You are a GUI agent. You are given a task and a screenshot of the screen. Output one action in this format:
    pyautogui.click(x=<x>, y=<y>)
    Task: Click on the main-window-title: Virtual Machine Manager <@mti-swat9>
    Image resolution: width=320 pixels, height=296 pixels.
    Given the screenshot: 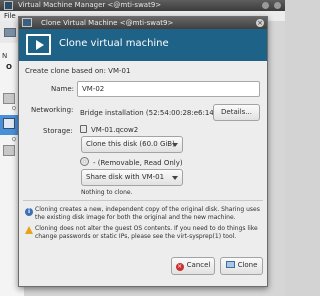 What is the action you would take?
    pyautogui.click(x=90, y=5)
    